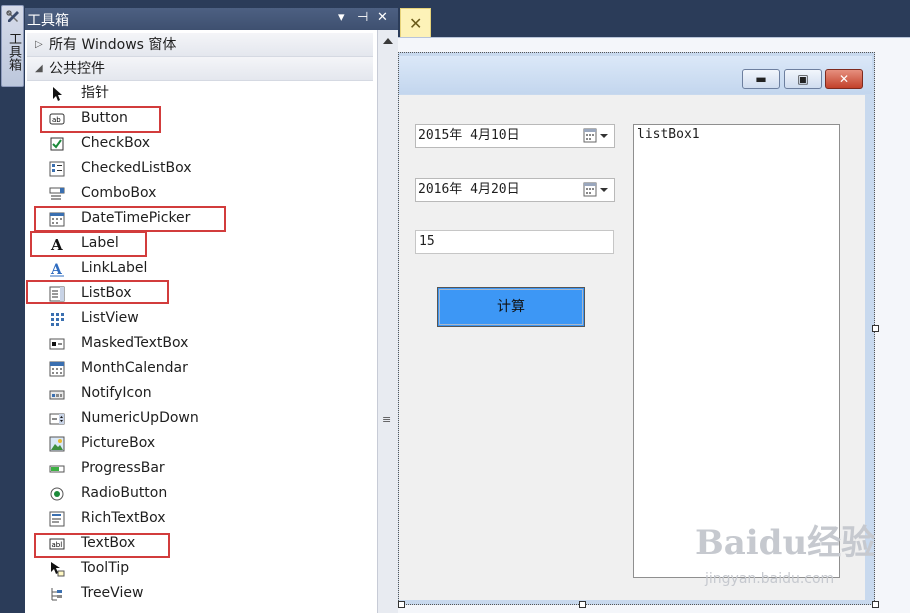 The width and height of the screenshot is (910, 613). I want to click on minimize-icon: ▬, so click(761, 79).